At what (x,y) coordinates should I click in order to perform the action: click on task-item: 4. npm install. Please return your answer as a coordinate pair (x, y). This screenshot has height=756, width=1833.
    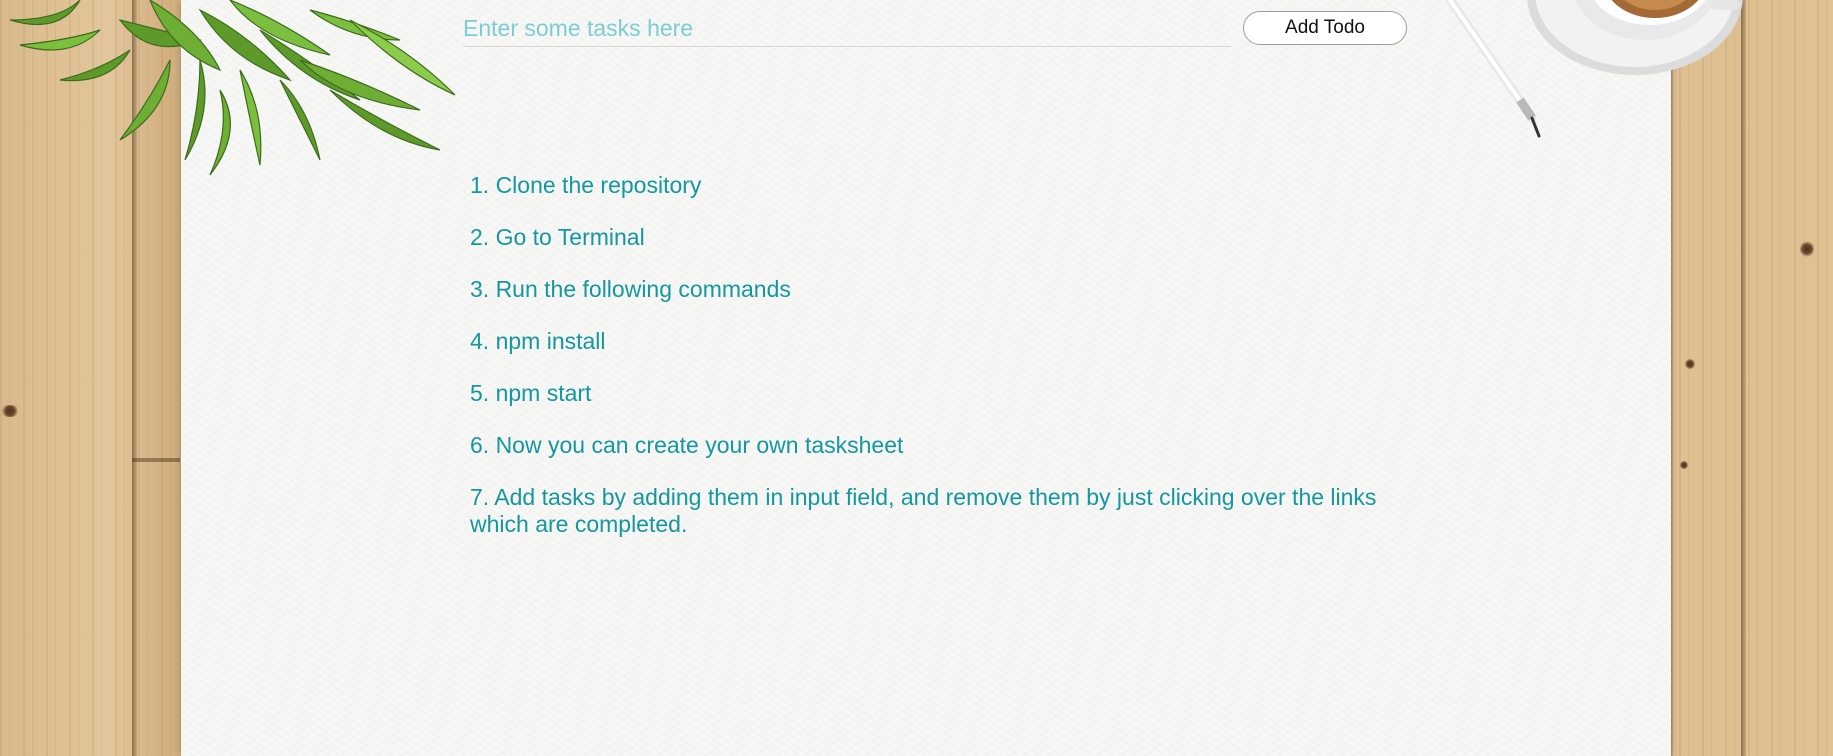
    Looking at the image, I should click on (930, 341).